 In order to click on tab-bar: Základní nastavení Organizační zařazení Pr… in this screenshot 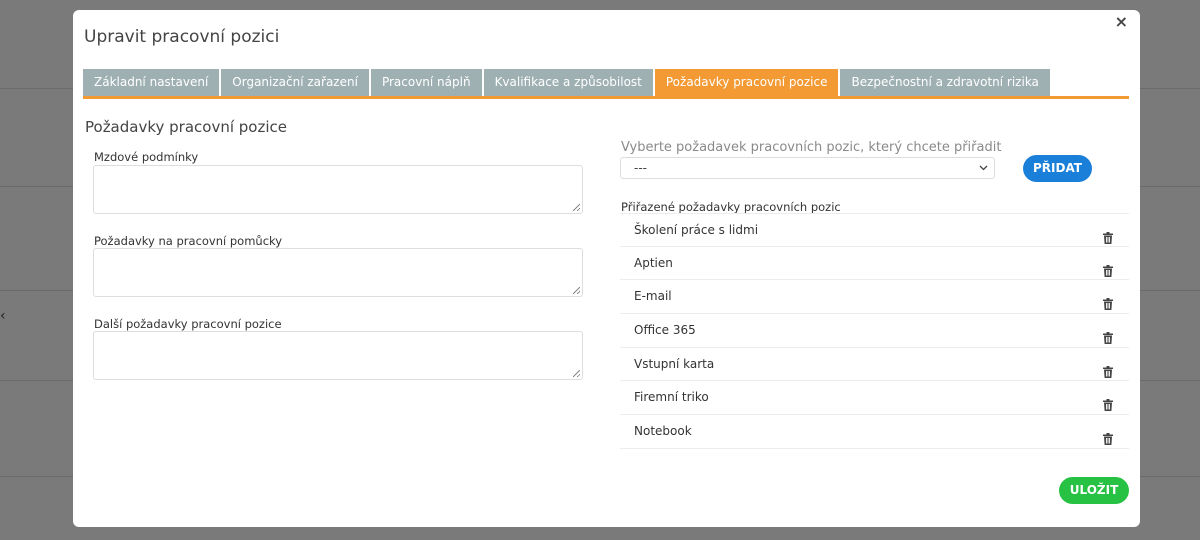, I will do `click(606, 84)`.